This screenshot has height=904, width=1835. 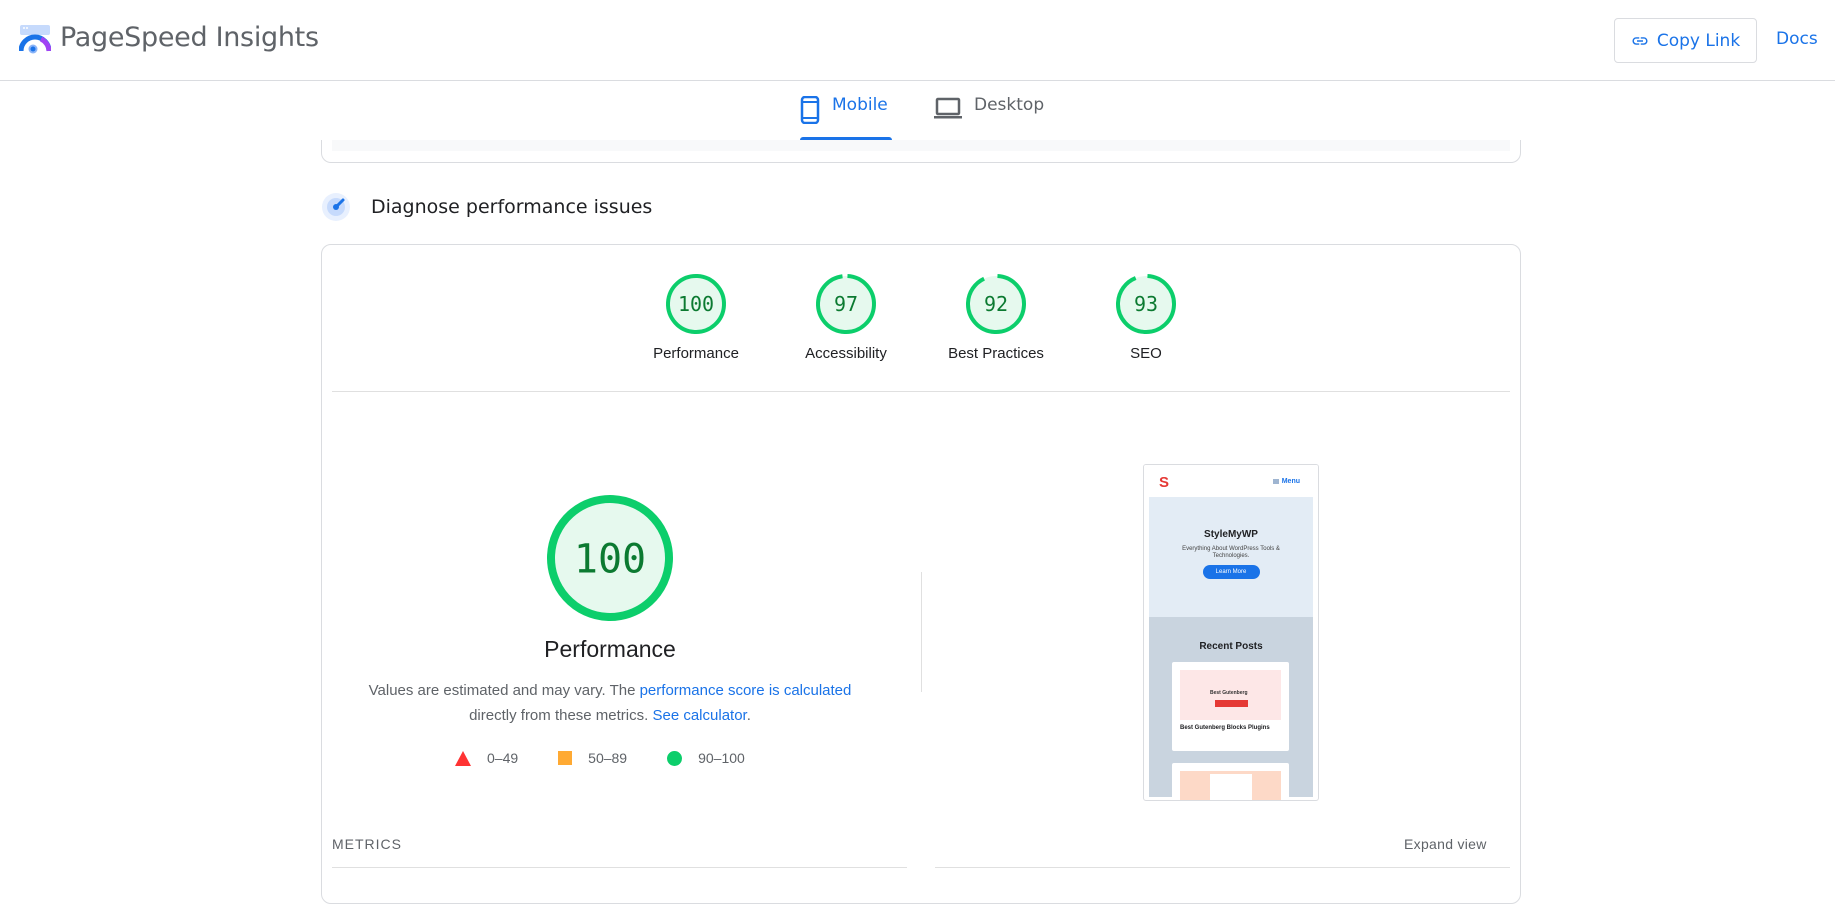 I want to click on gauge-score-value: 97, so click(x=846, y=304).